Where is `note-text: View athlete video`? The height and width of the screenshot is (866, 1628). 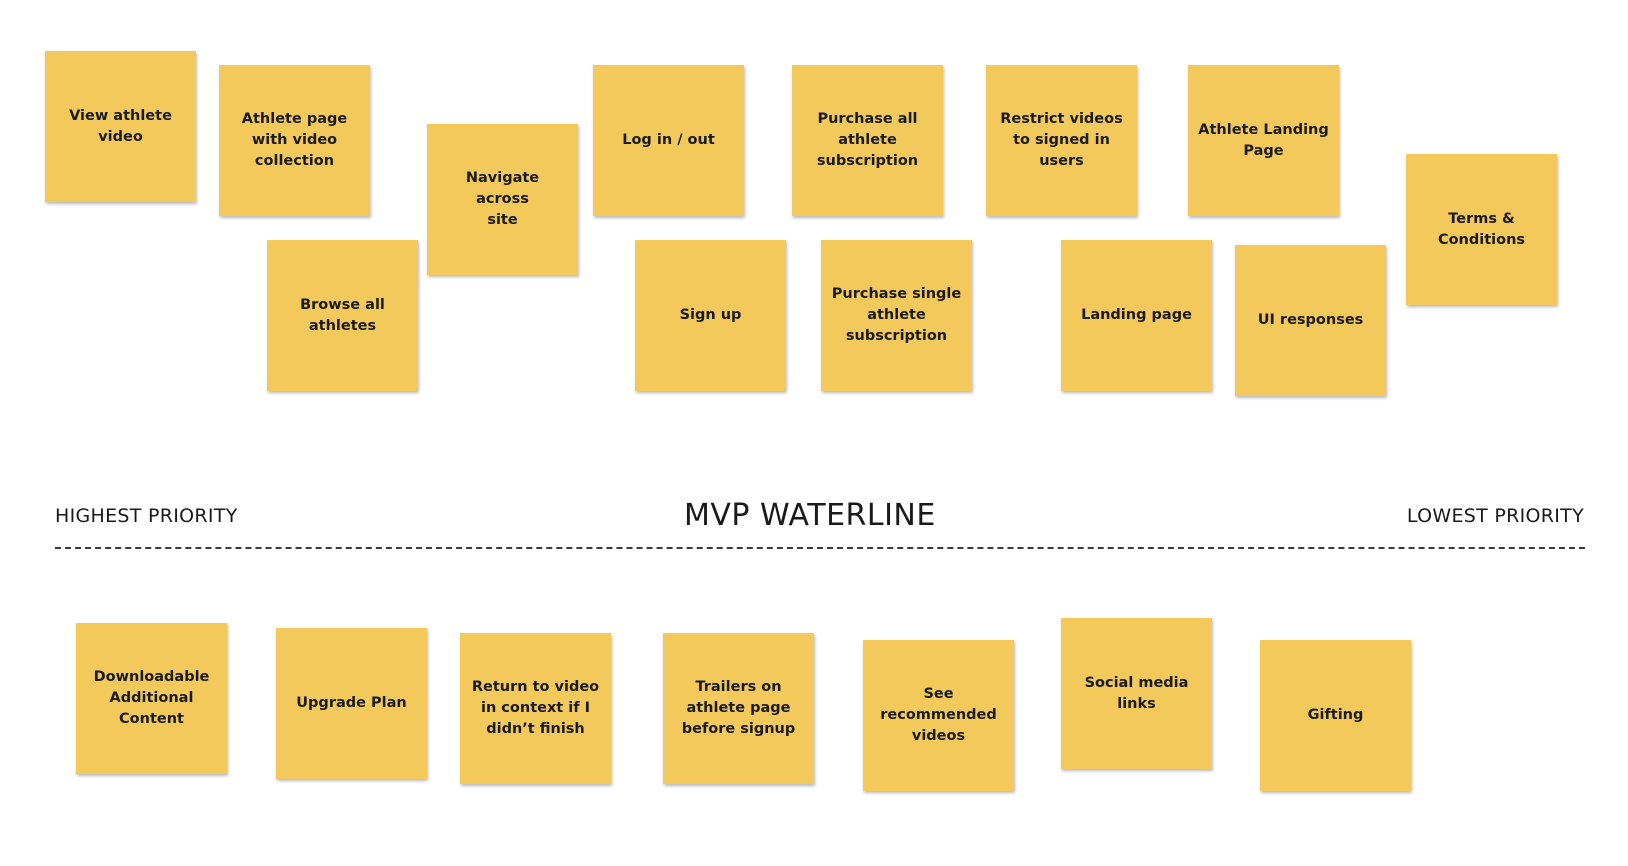 note-text: View athlete video is located at coordinates (120, 126).